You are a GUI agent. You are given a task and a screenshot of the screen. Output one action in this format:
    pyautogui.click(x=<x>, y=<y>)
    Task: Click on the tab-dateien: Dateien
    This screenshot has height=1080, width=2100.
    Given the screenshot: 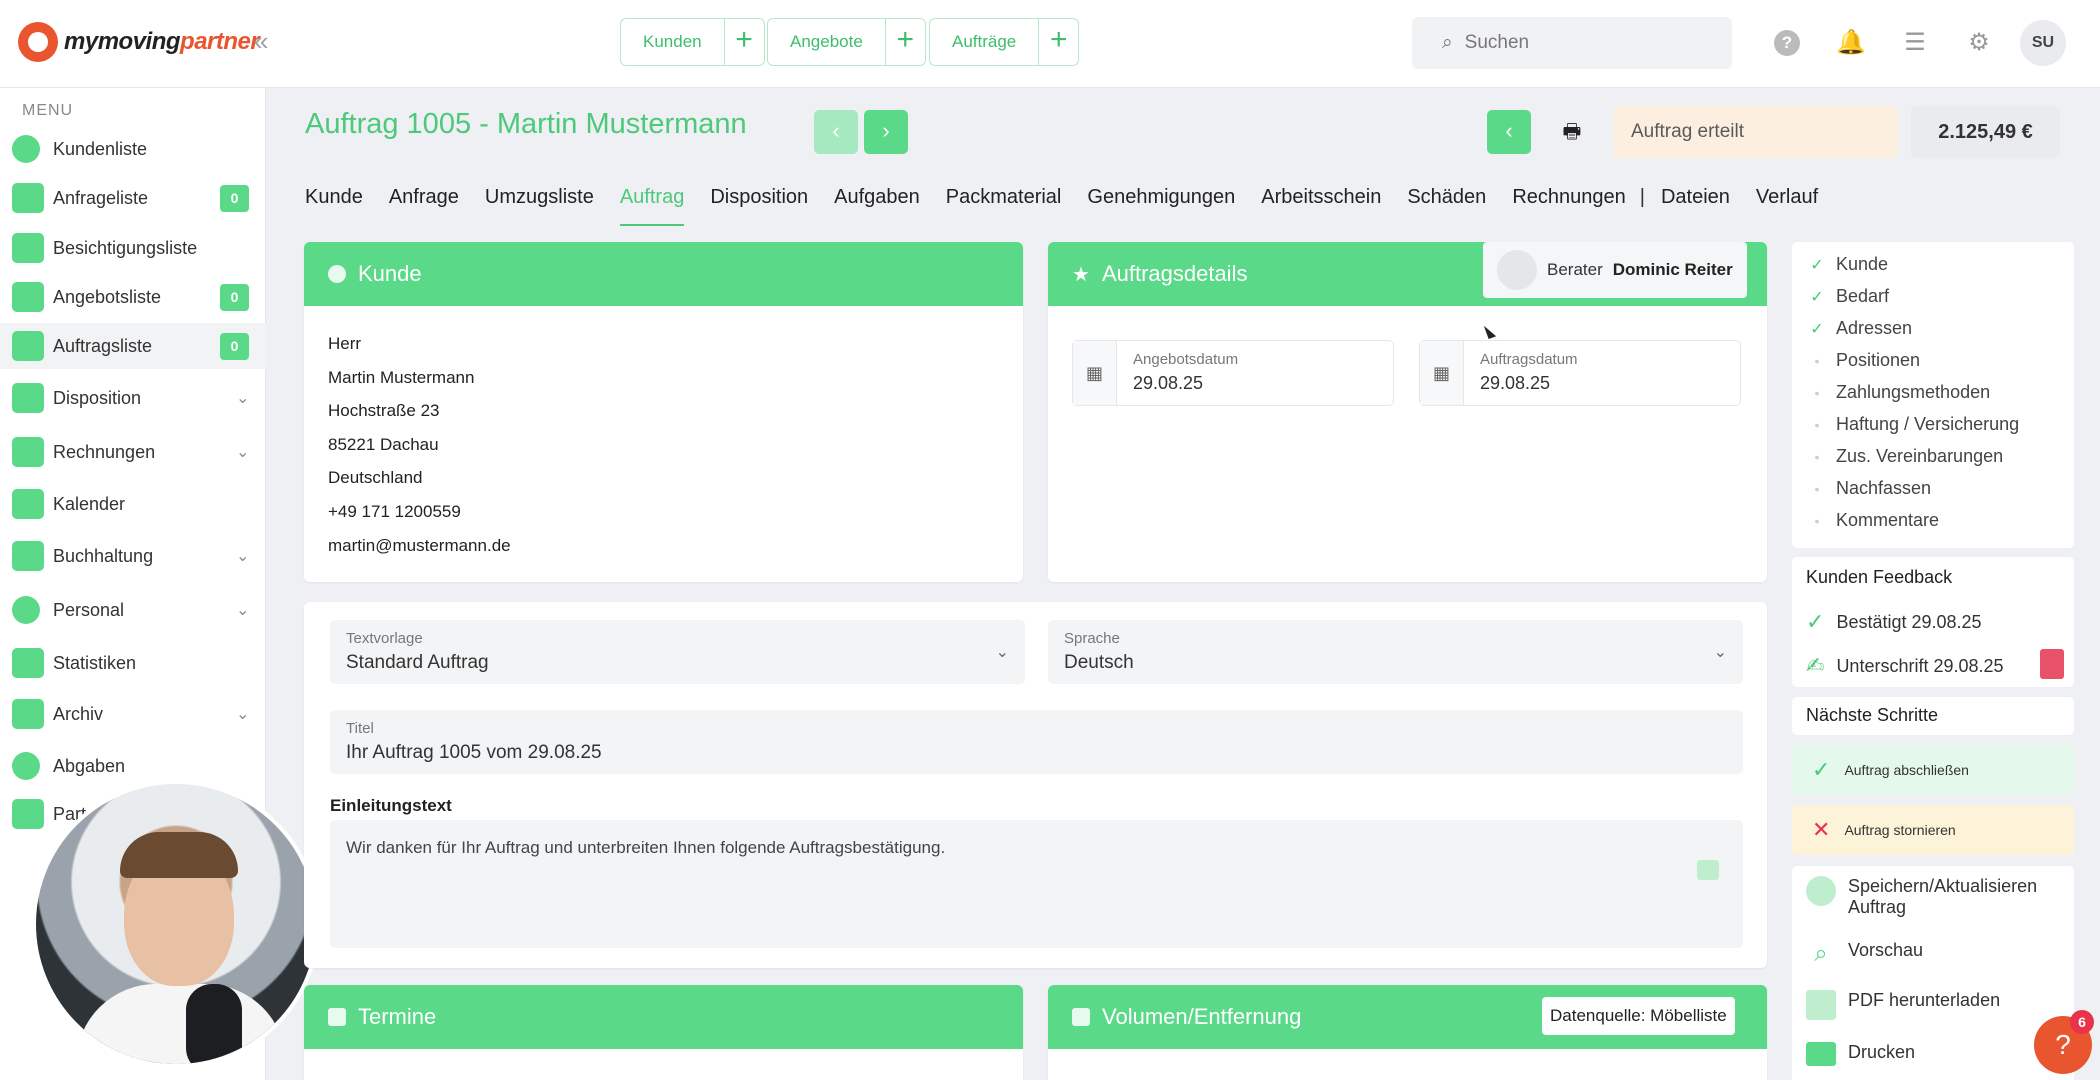 What is the action you would take?
    pyautogui.click(x=1695, y=206)
    